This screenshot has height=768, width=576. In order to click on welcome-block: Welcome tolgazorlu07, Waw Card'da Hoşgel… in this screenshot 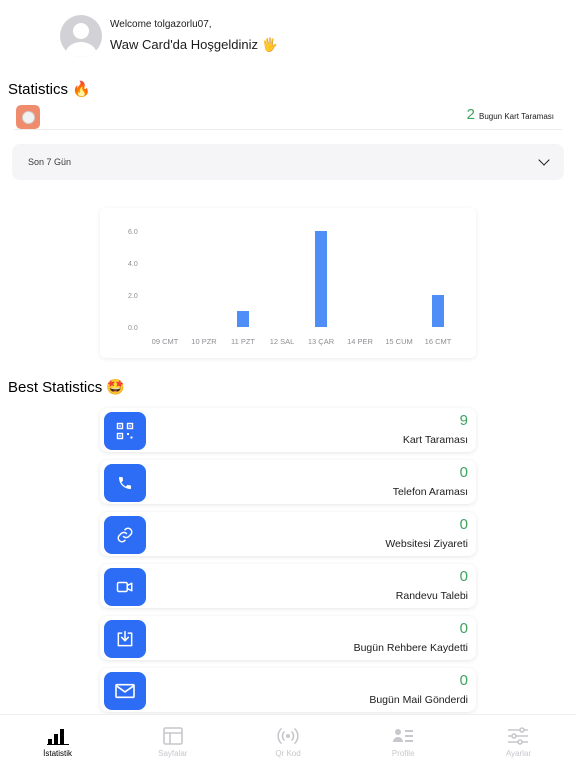, I will do `click(194, 36)`.